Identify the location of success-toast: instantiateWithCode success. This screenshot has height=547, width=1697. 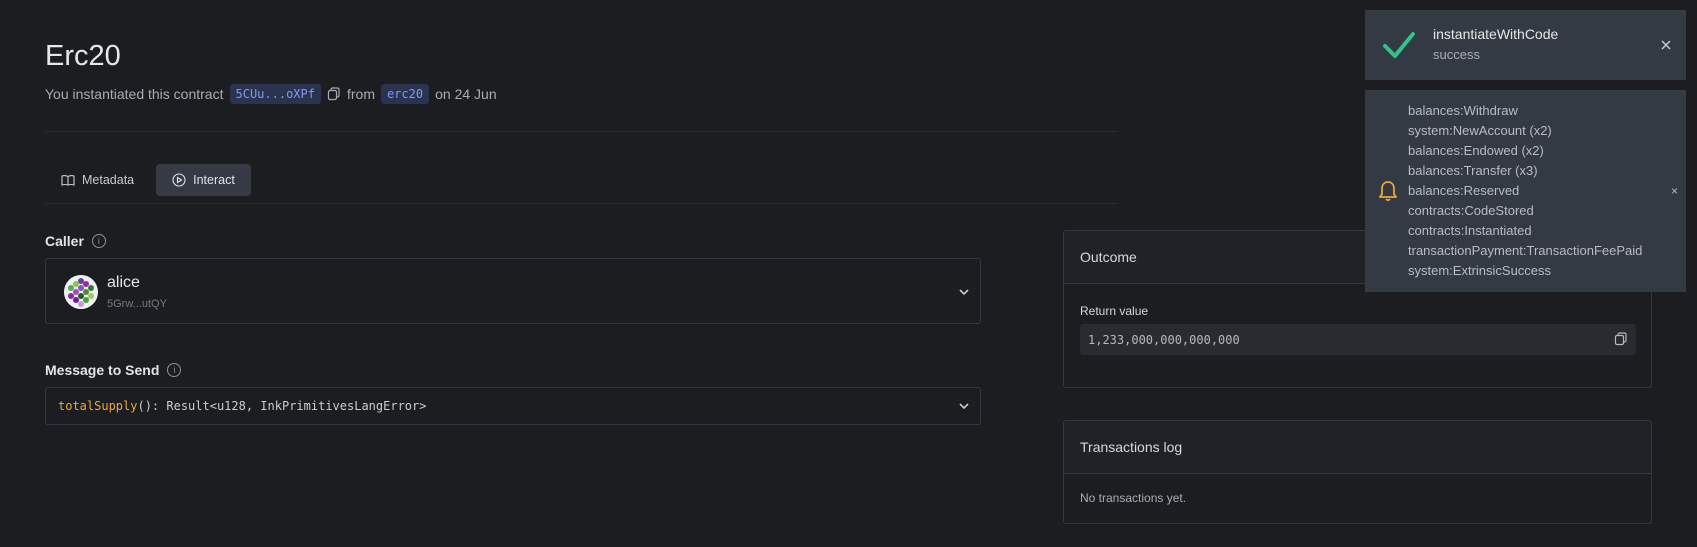
(1525, 45).